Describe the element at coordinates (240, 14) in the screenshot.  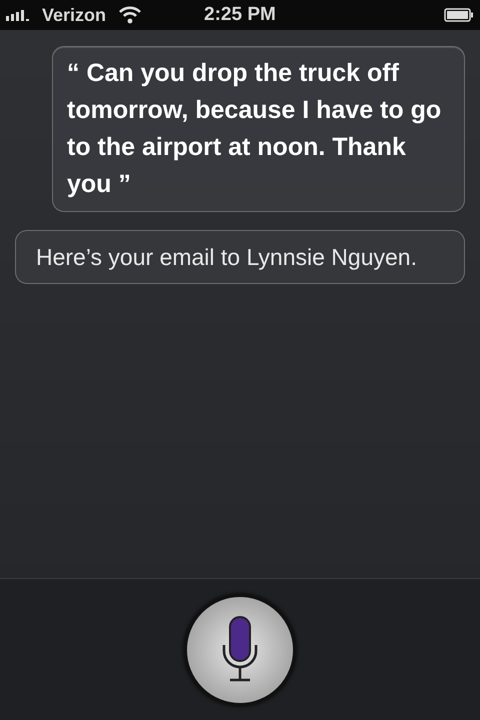
I see `status-time: 2:25 PM` at that location.